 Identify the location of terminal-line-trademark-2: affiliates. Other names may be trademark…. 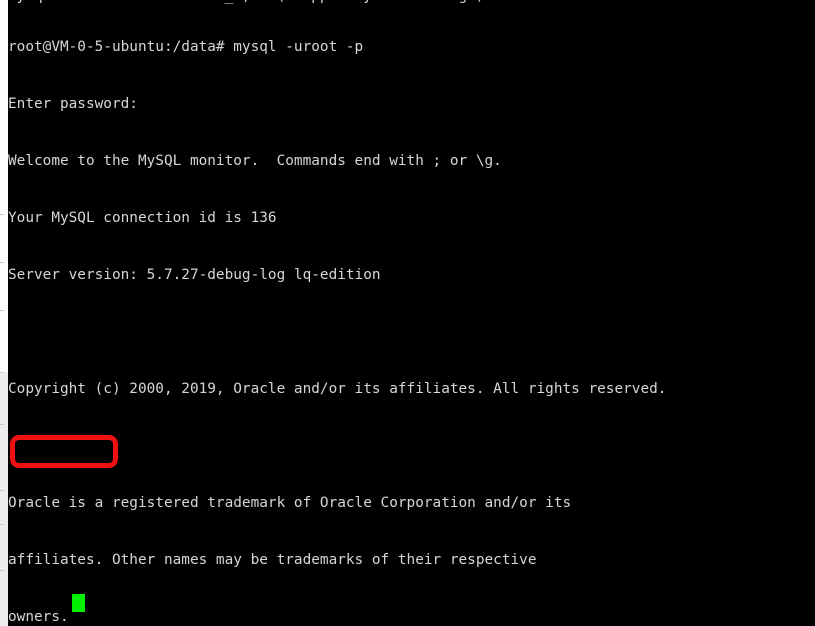
(272, 560).